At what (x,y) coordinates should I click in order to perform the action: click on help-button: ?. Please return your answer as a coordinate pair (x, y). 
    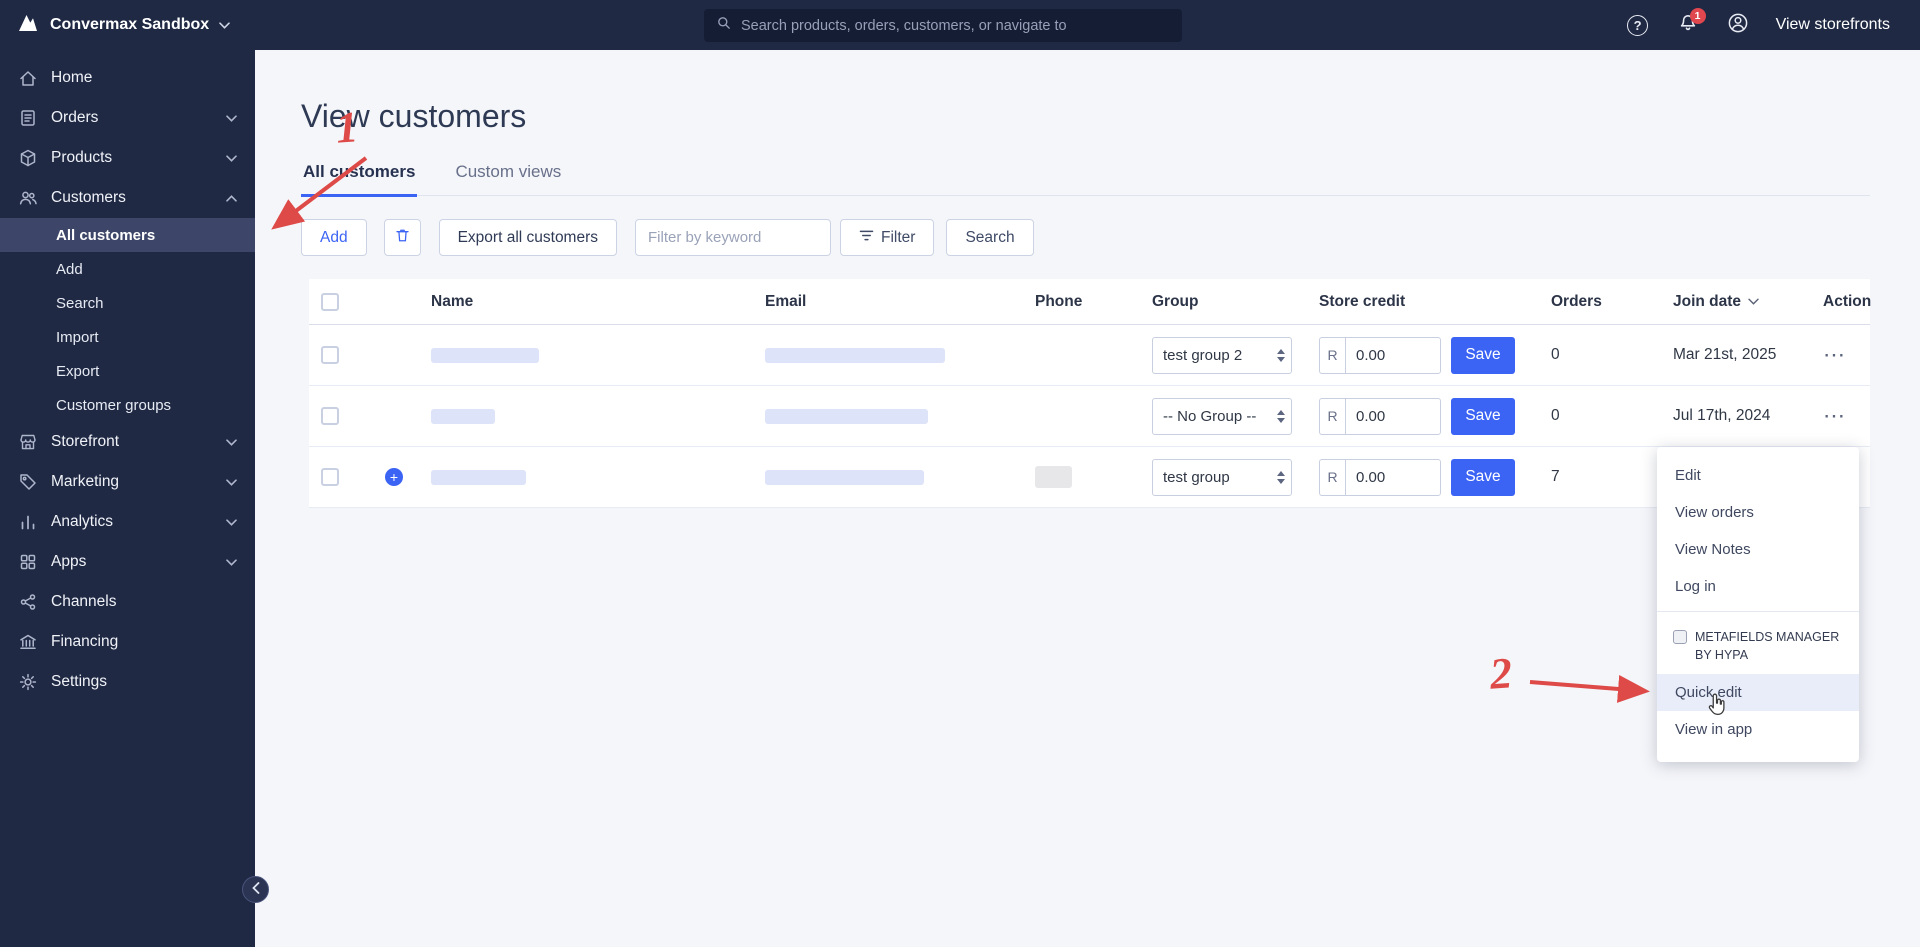
    Looking at the image, I should click on (1638, 25).